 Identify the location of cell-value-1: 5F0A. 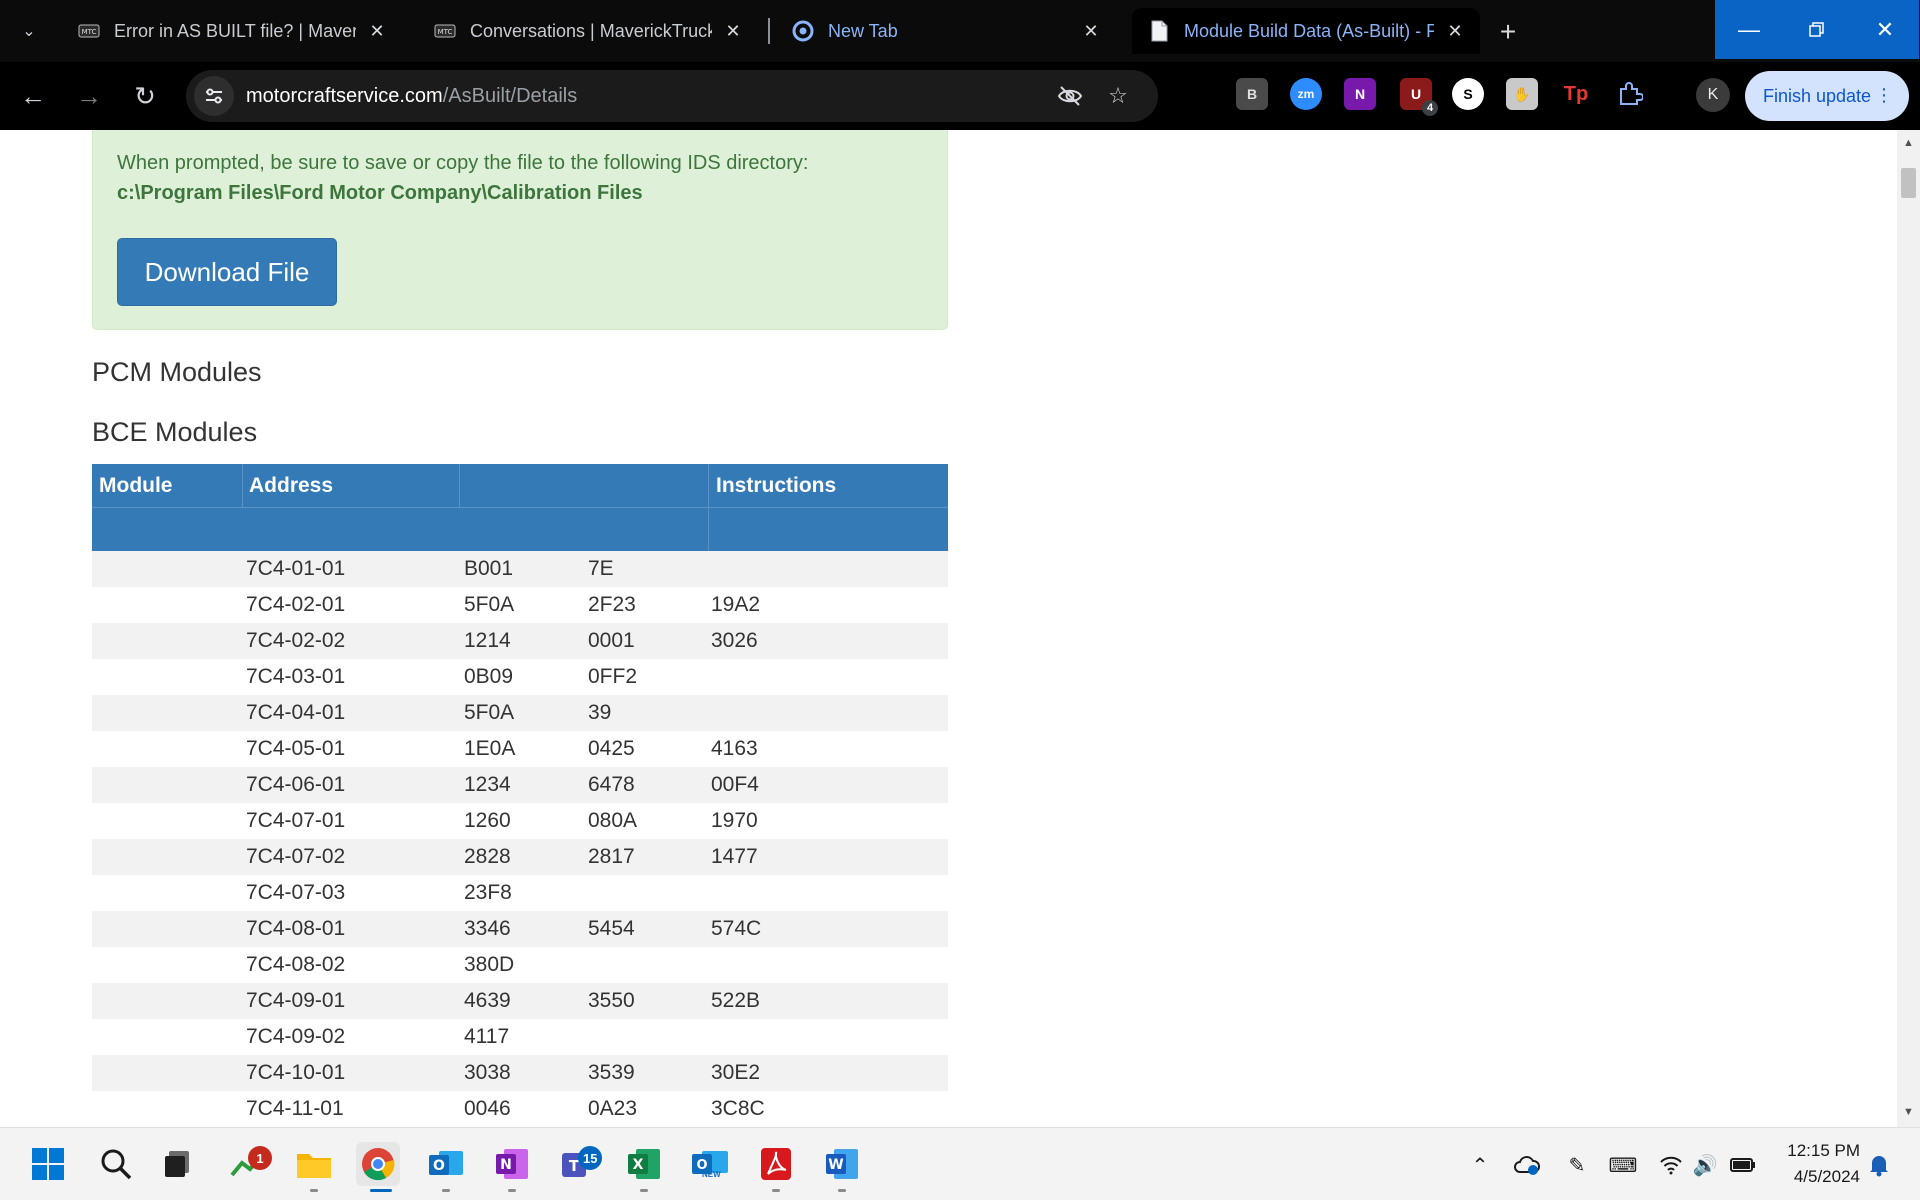
(489, 604).